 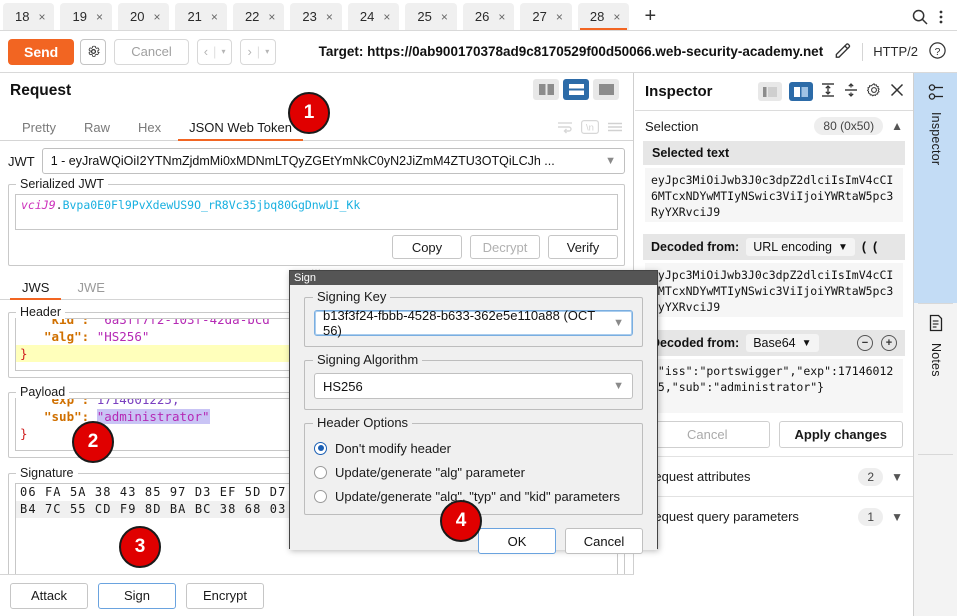 What do you see at coordinates (431, 16) in the screenshot?
I see `request-tab: 25 ×` at bounding box center [431, 16].